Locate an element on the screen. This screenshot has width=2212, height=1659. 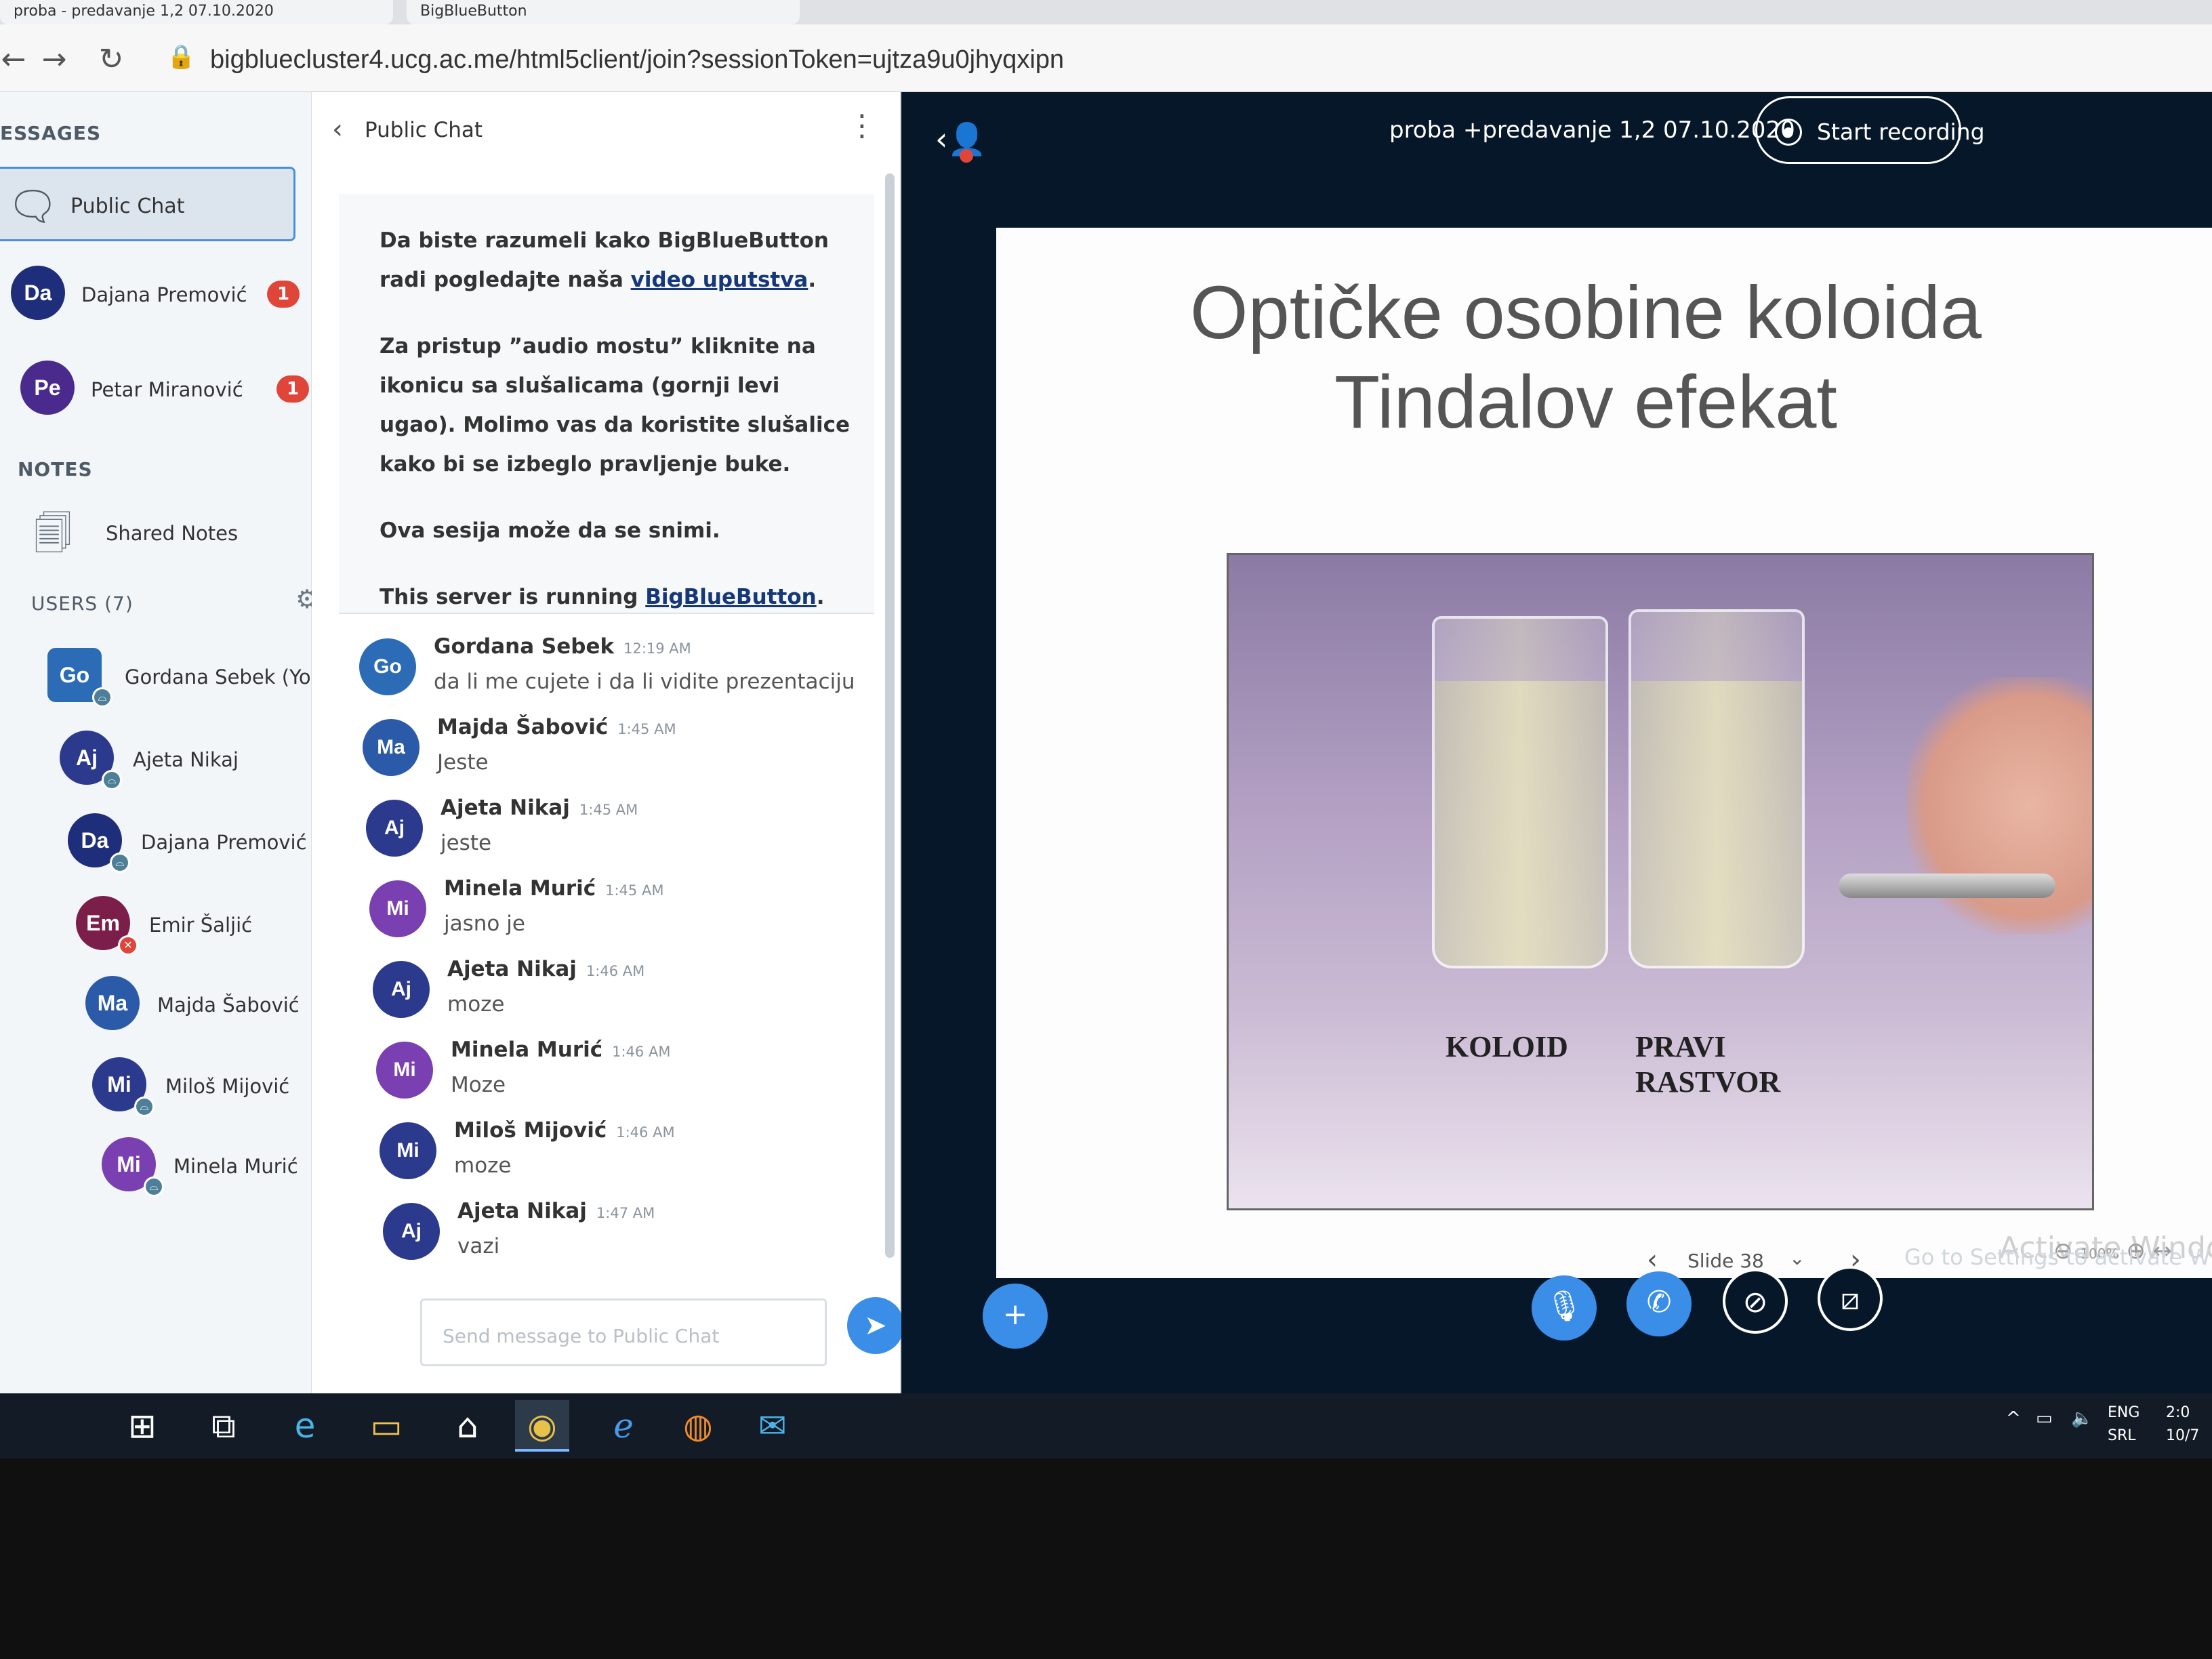
presenter-indicator is located at coordinates (966, 156).